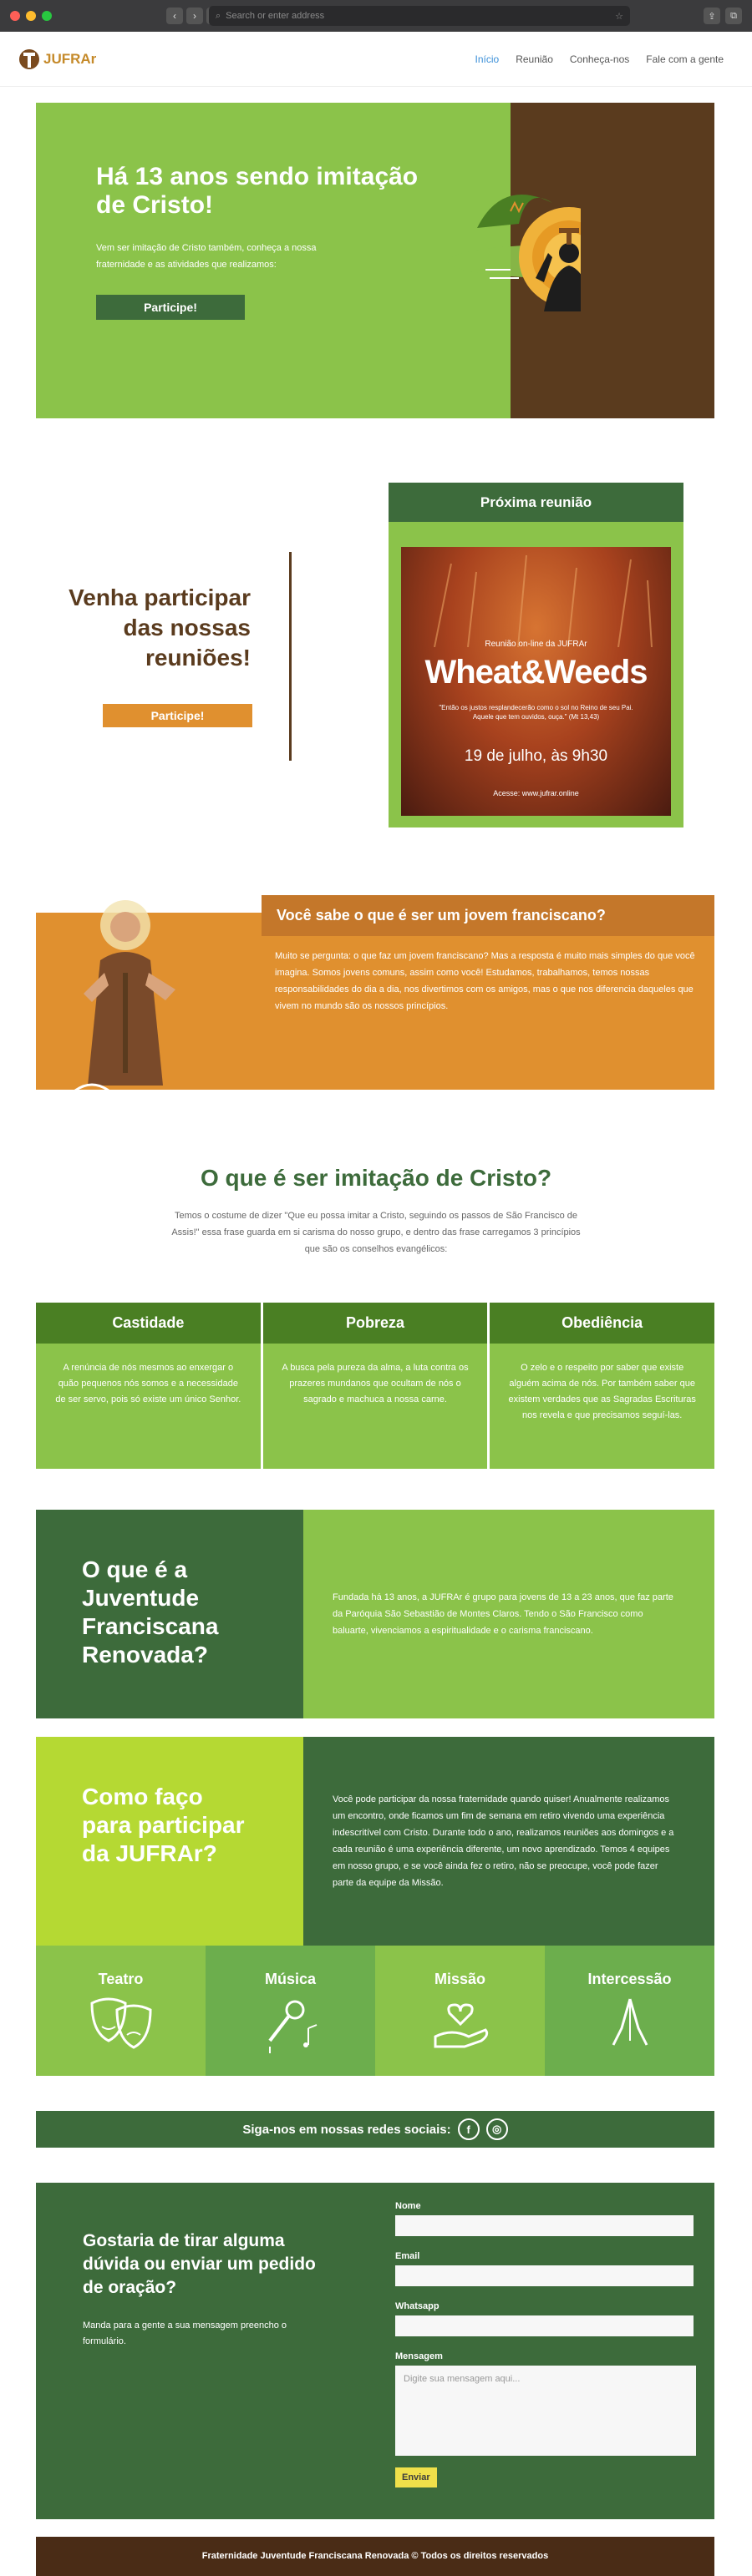  What do you see at coordinates (15, 16) in the screenshot?
I see `close-window-button` at bounding box center [15, 16].